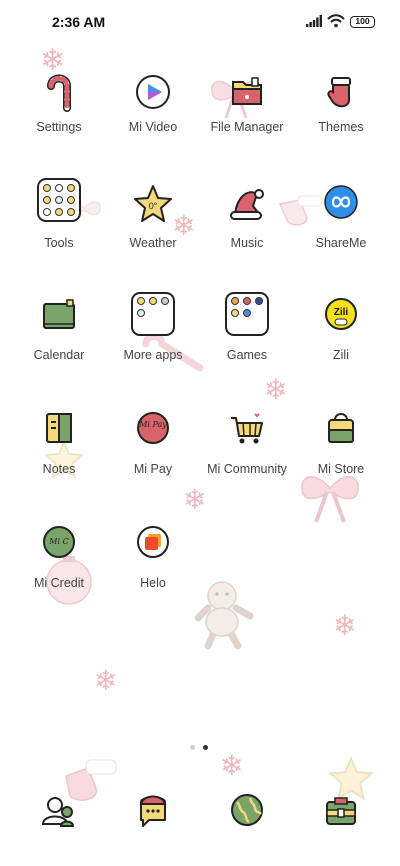  What do you see at coordinates (59, 228) in the screenshot?
I see `app-tools: Tools` at bounding box center [59, 228].